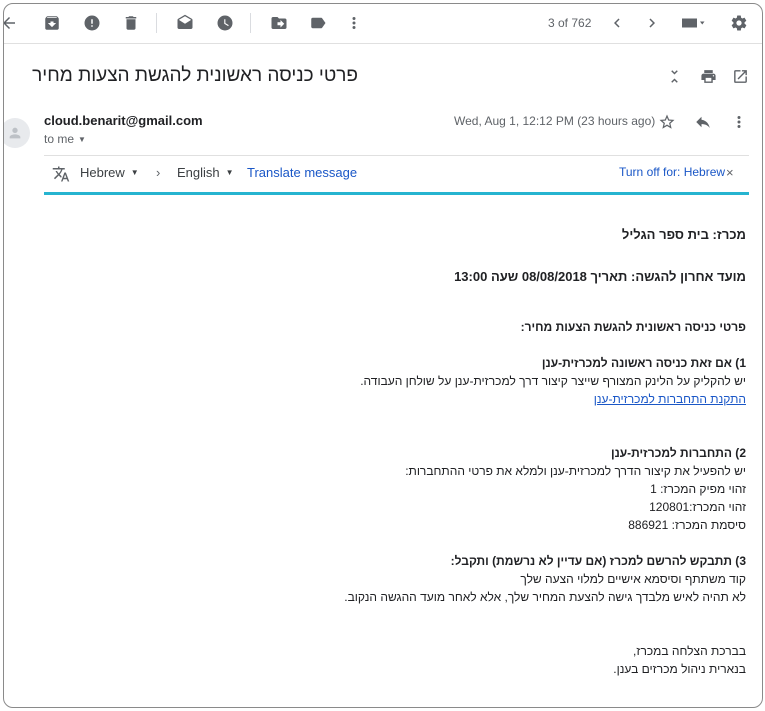 The width and height of the screenshot is (765, 711). I want to click on mark-unread-icon, so click(185, 23).